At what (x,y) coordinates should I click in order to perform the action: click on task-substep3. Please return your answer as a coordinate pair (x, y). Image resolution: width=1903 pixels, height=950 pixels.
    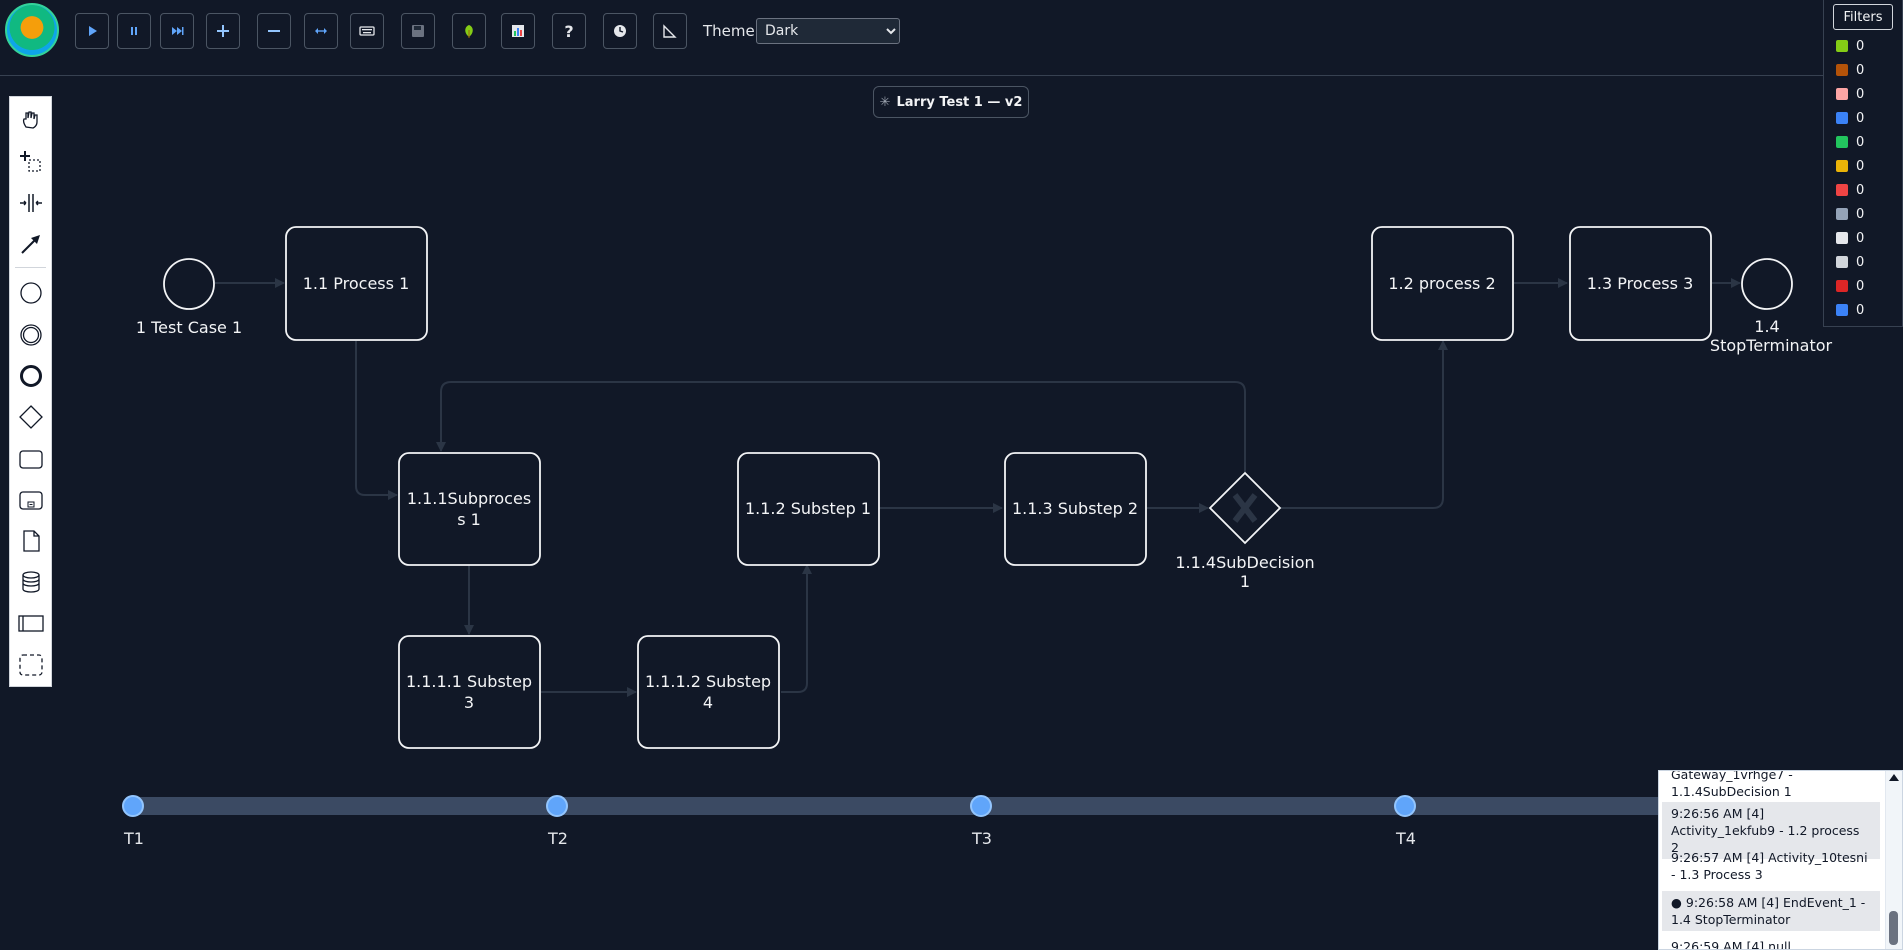
    Looking at the image, I should click on (469, 692).